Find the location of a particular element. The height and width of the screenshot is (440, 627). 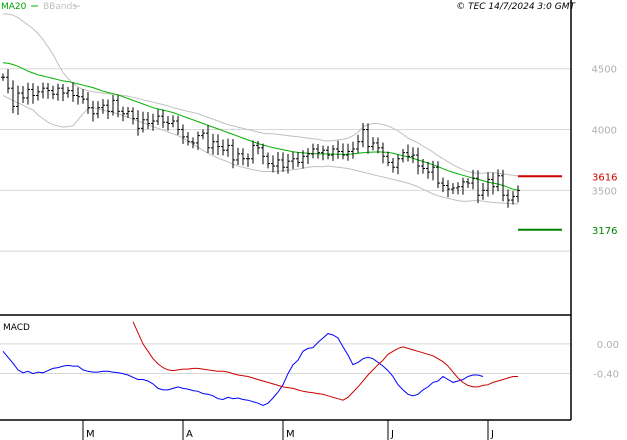

legend-ma20: MA20 is located at coordinates (14, 7).